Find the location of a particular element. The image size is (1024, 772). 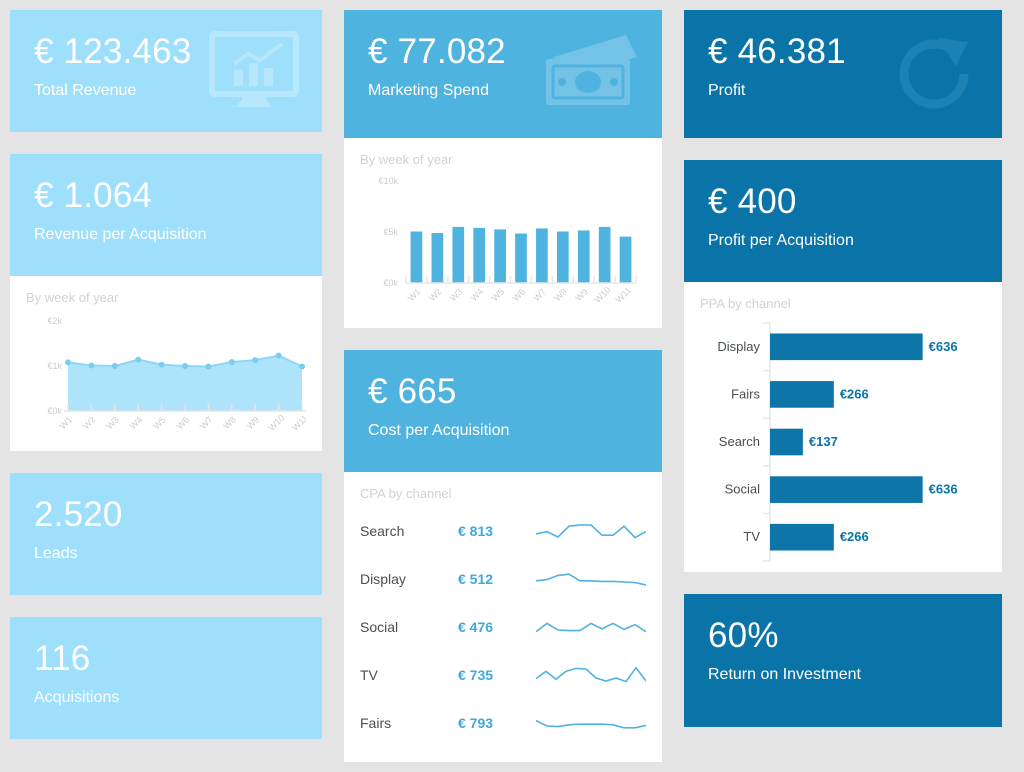

cpa-channel-value: € 476 is located at coordinates (476, 627).